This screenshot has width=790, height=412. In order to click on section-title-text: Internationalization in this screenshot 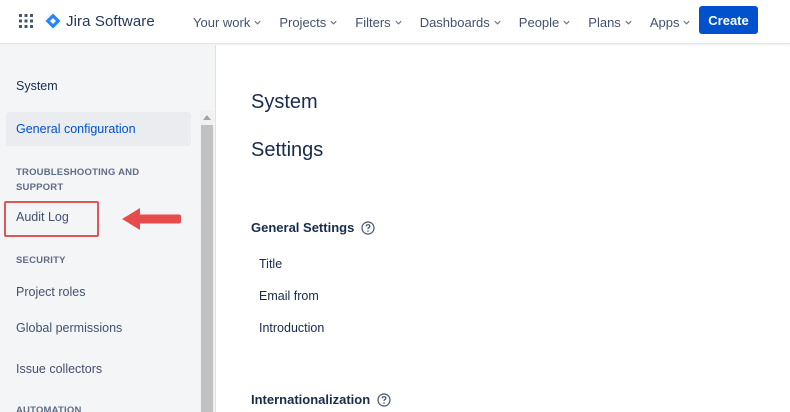, I will do `click(311, 399)`.